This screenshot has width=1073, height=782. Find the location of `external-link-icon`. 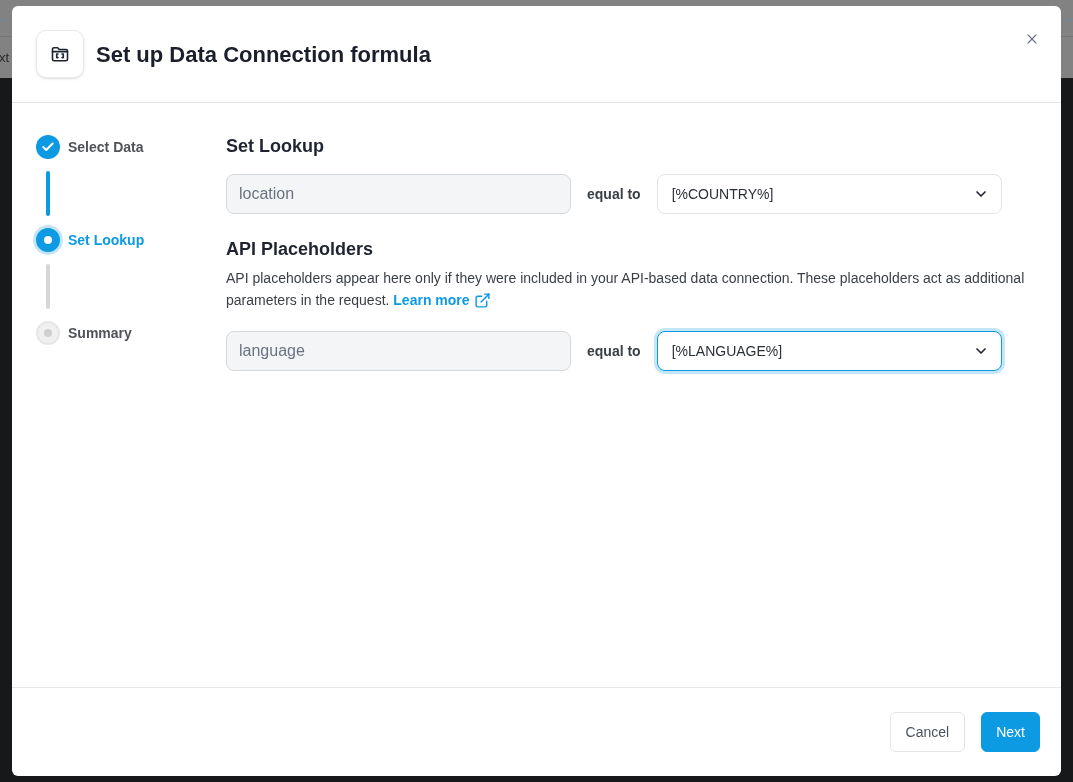

external-link-icon is located at coordinates (482, 300).